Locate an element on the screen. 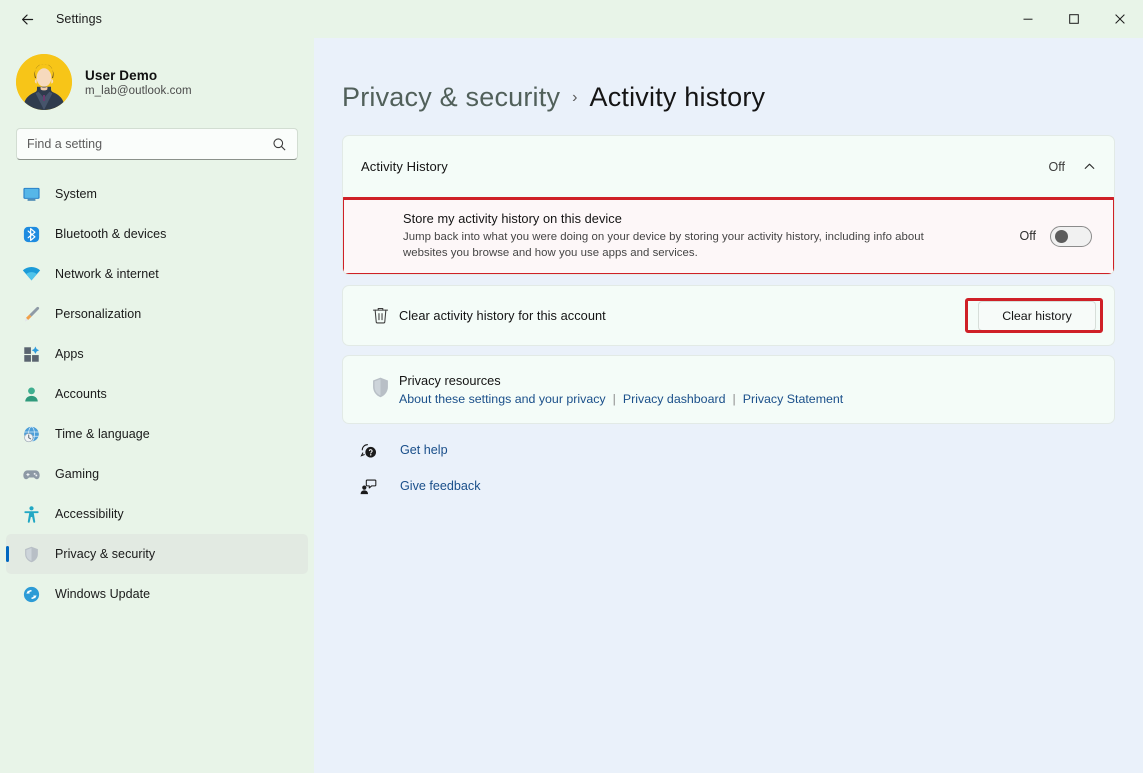 This screenshot has height=773, width=1143. activity-history-expander: Activity History Off is located at coordinates (728, 166).